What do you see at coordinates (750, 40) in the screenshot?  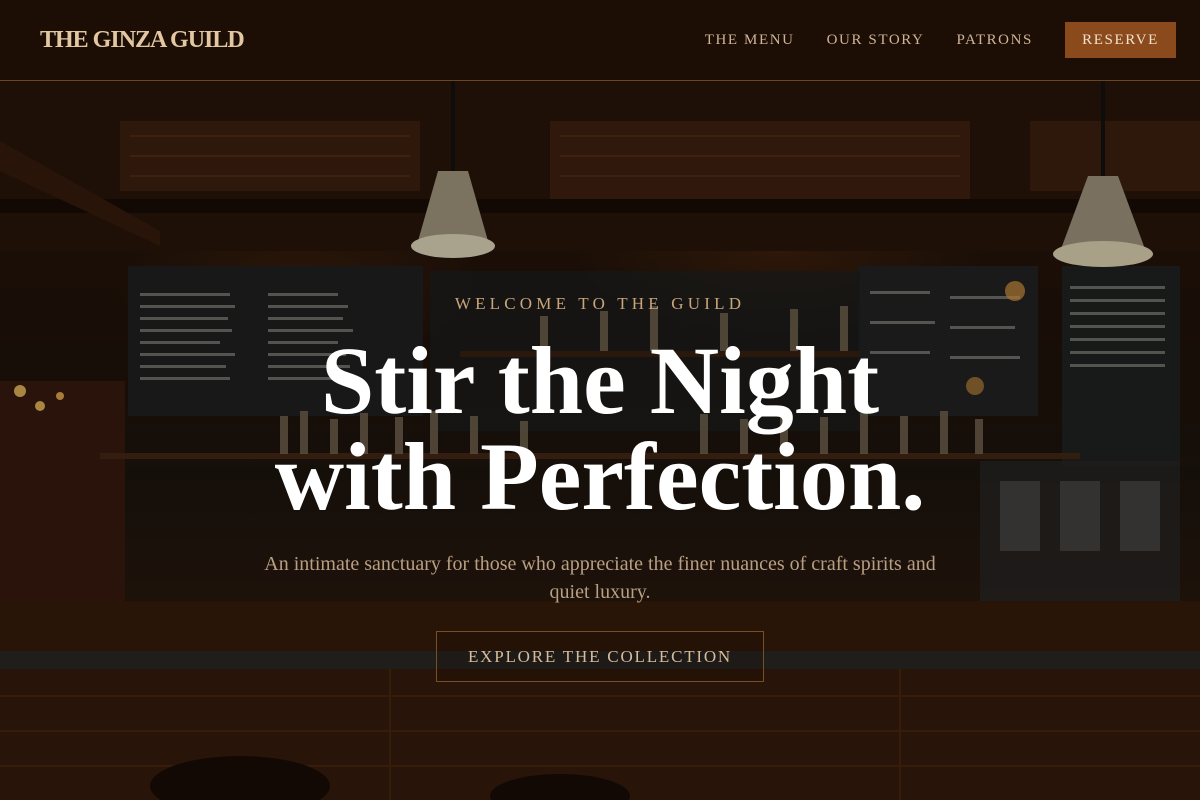 I see `nav-link-menu: THE MENU` at bounding box center [750, 40].